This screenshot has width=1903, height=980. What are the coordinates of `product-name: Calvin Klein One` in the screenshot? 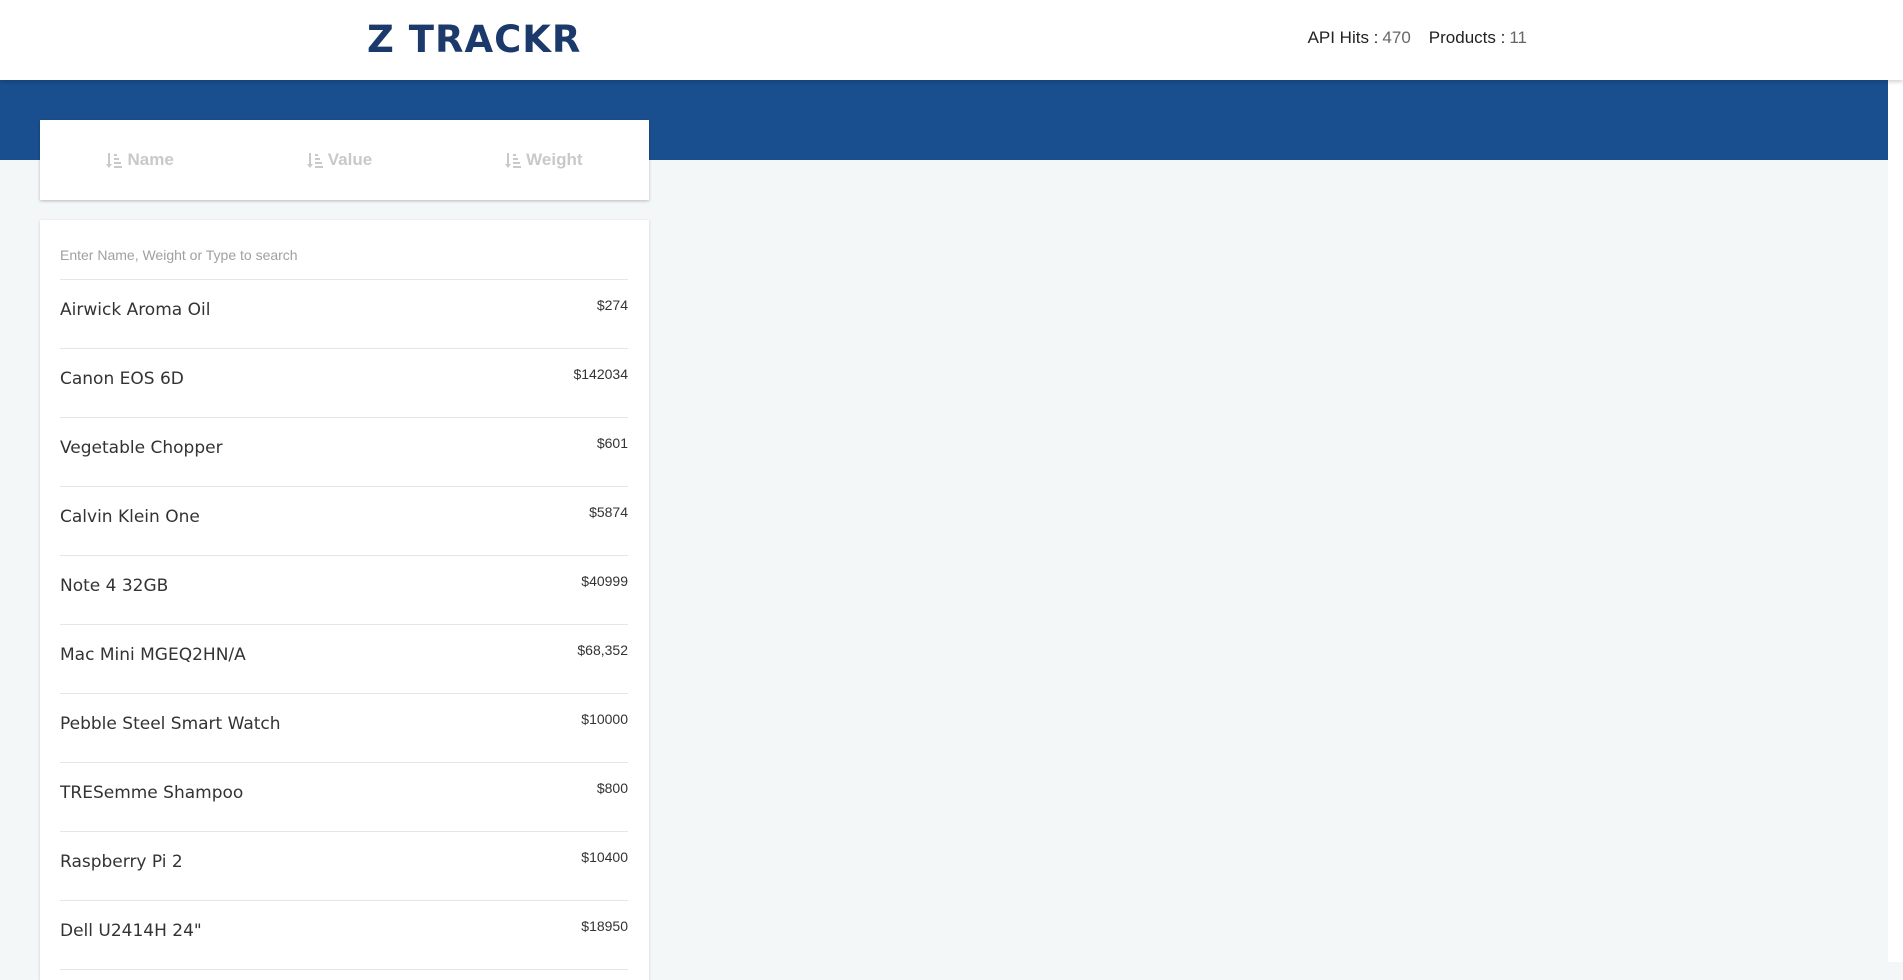 It's located at (130, 517).